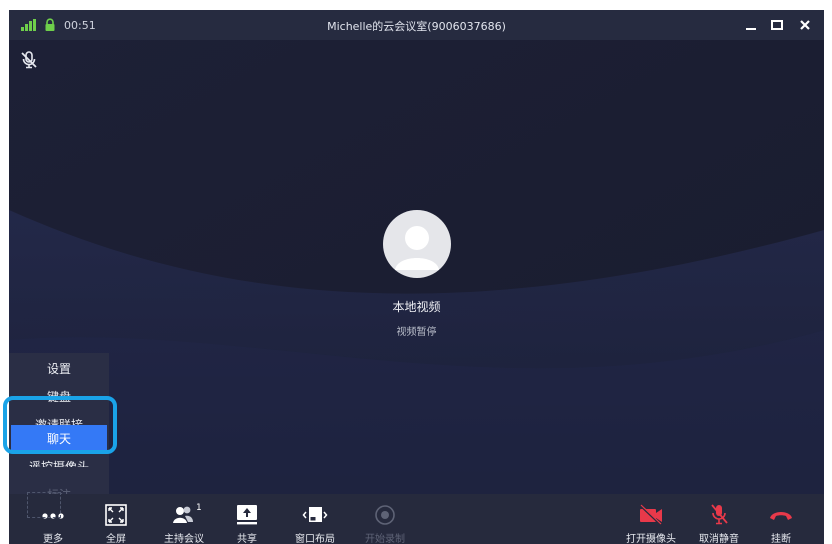 The height and width of the screenshot is (544, 832). I want to click on close-button, so click(805, 25).